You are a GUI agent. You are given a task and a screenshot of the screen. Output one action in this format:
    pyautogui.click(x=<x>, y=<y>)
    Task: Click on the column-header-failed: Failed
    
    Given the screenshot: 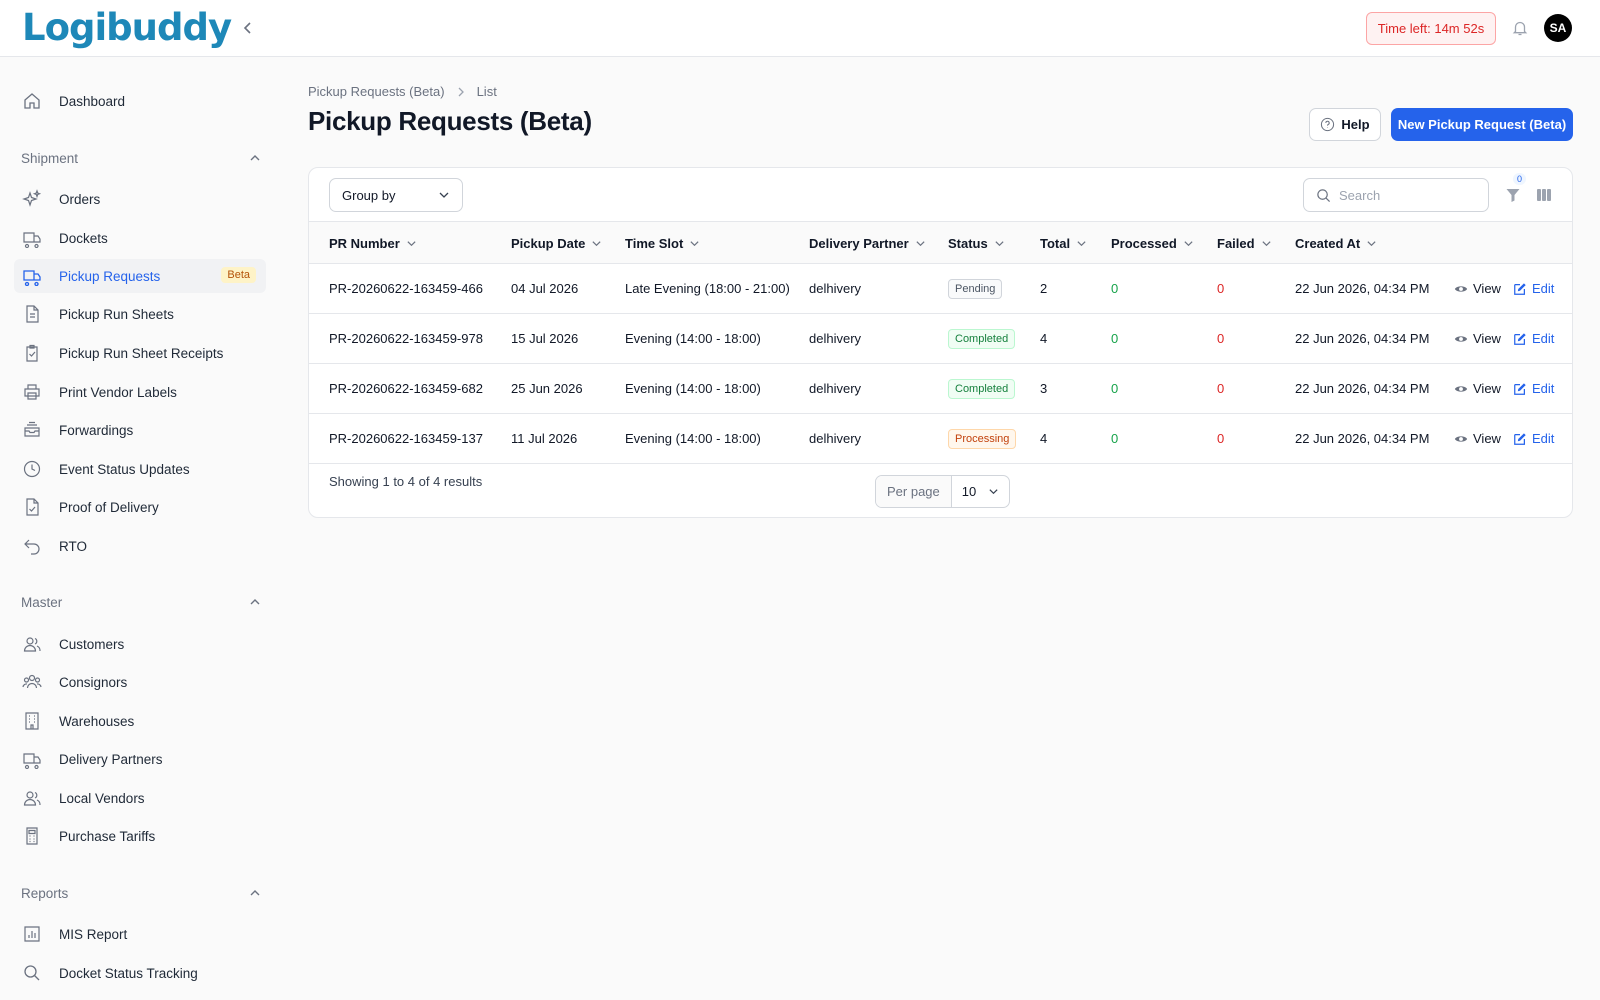 What is the action you would take?
    pyautogui.click(x=1244, y=243)
    